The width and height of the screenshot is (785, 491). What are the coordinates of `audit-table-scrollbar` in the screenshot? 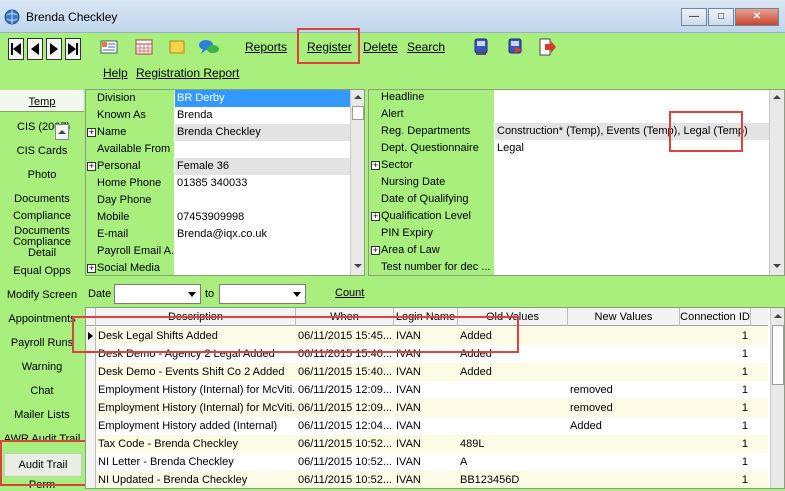 It's located at (777, 398).